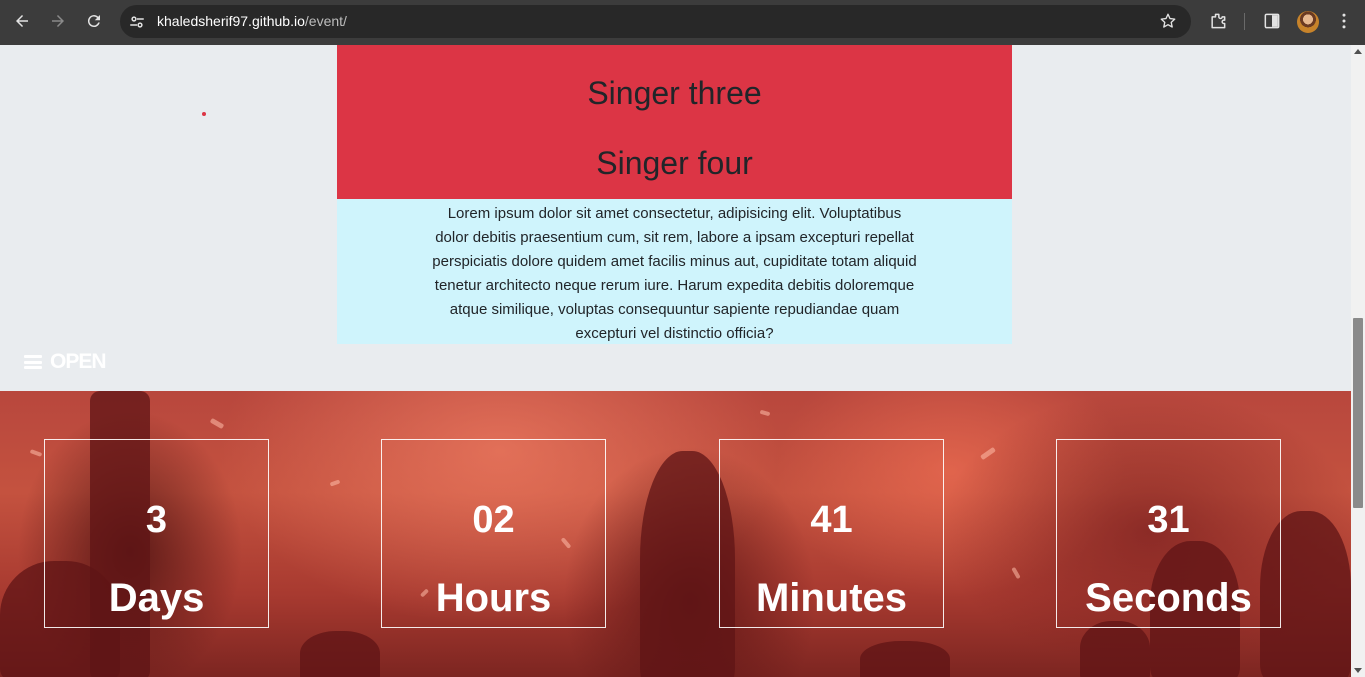 The image size is (1365, 677). I want to click on open-menu-button: OPEN, so click(65, 362).